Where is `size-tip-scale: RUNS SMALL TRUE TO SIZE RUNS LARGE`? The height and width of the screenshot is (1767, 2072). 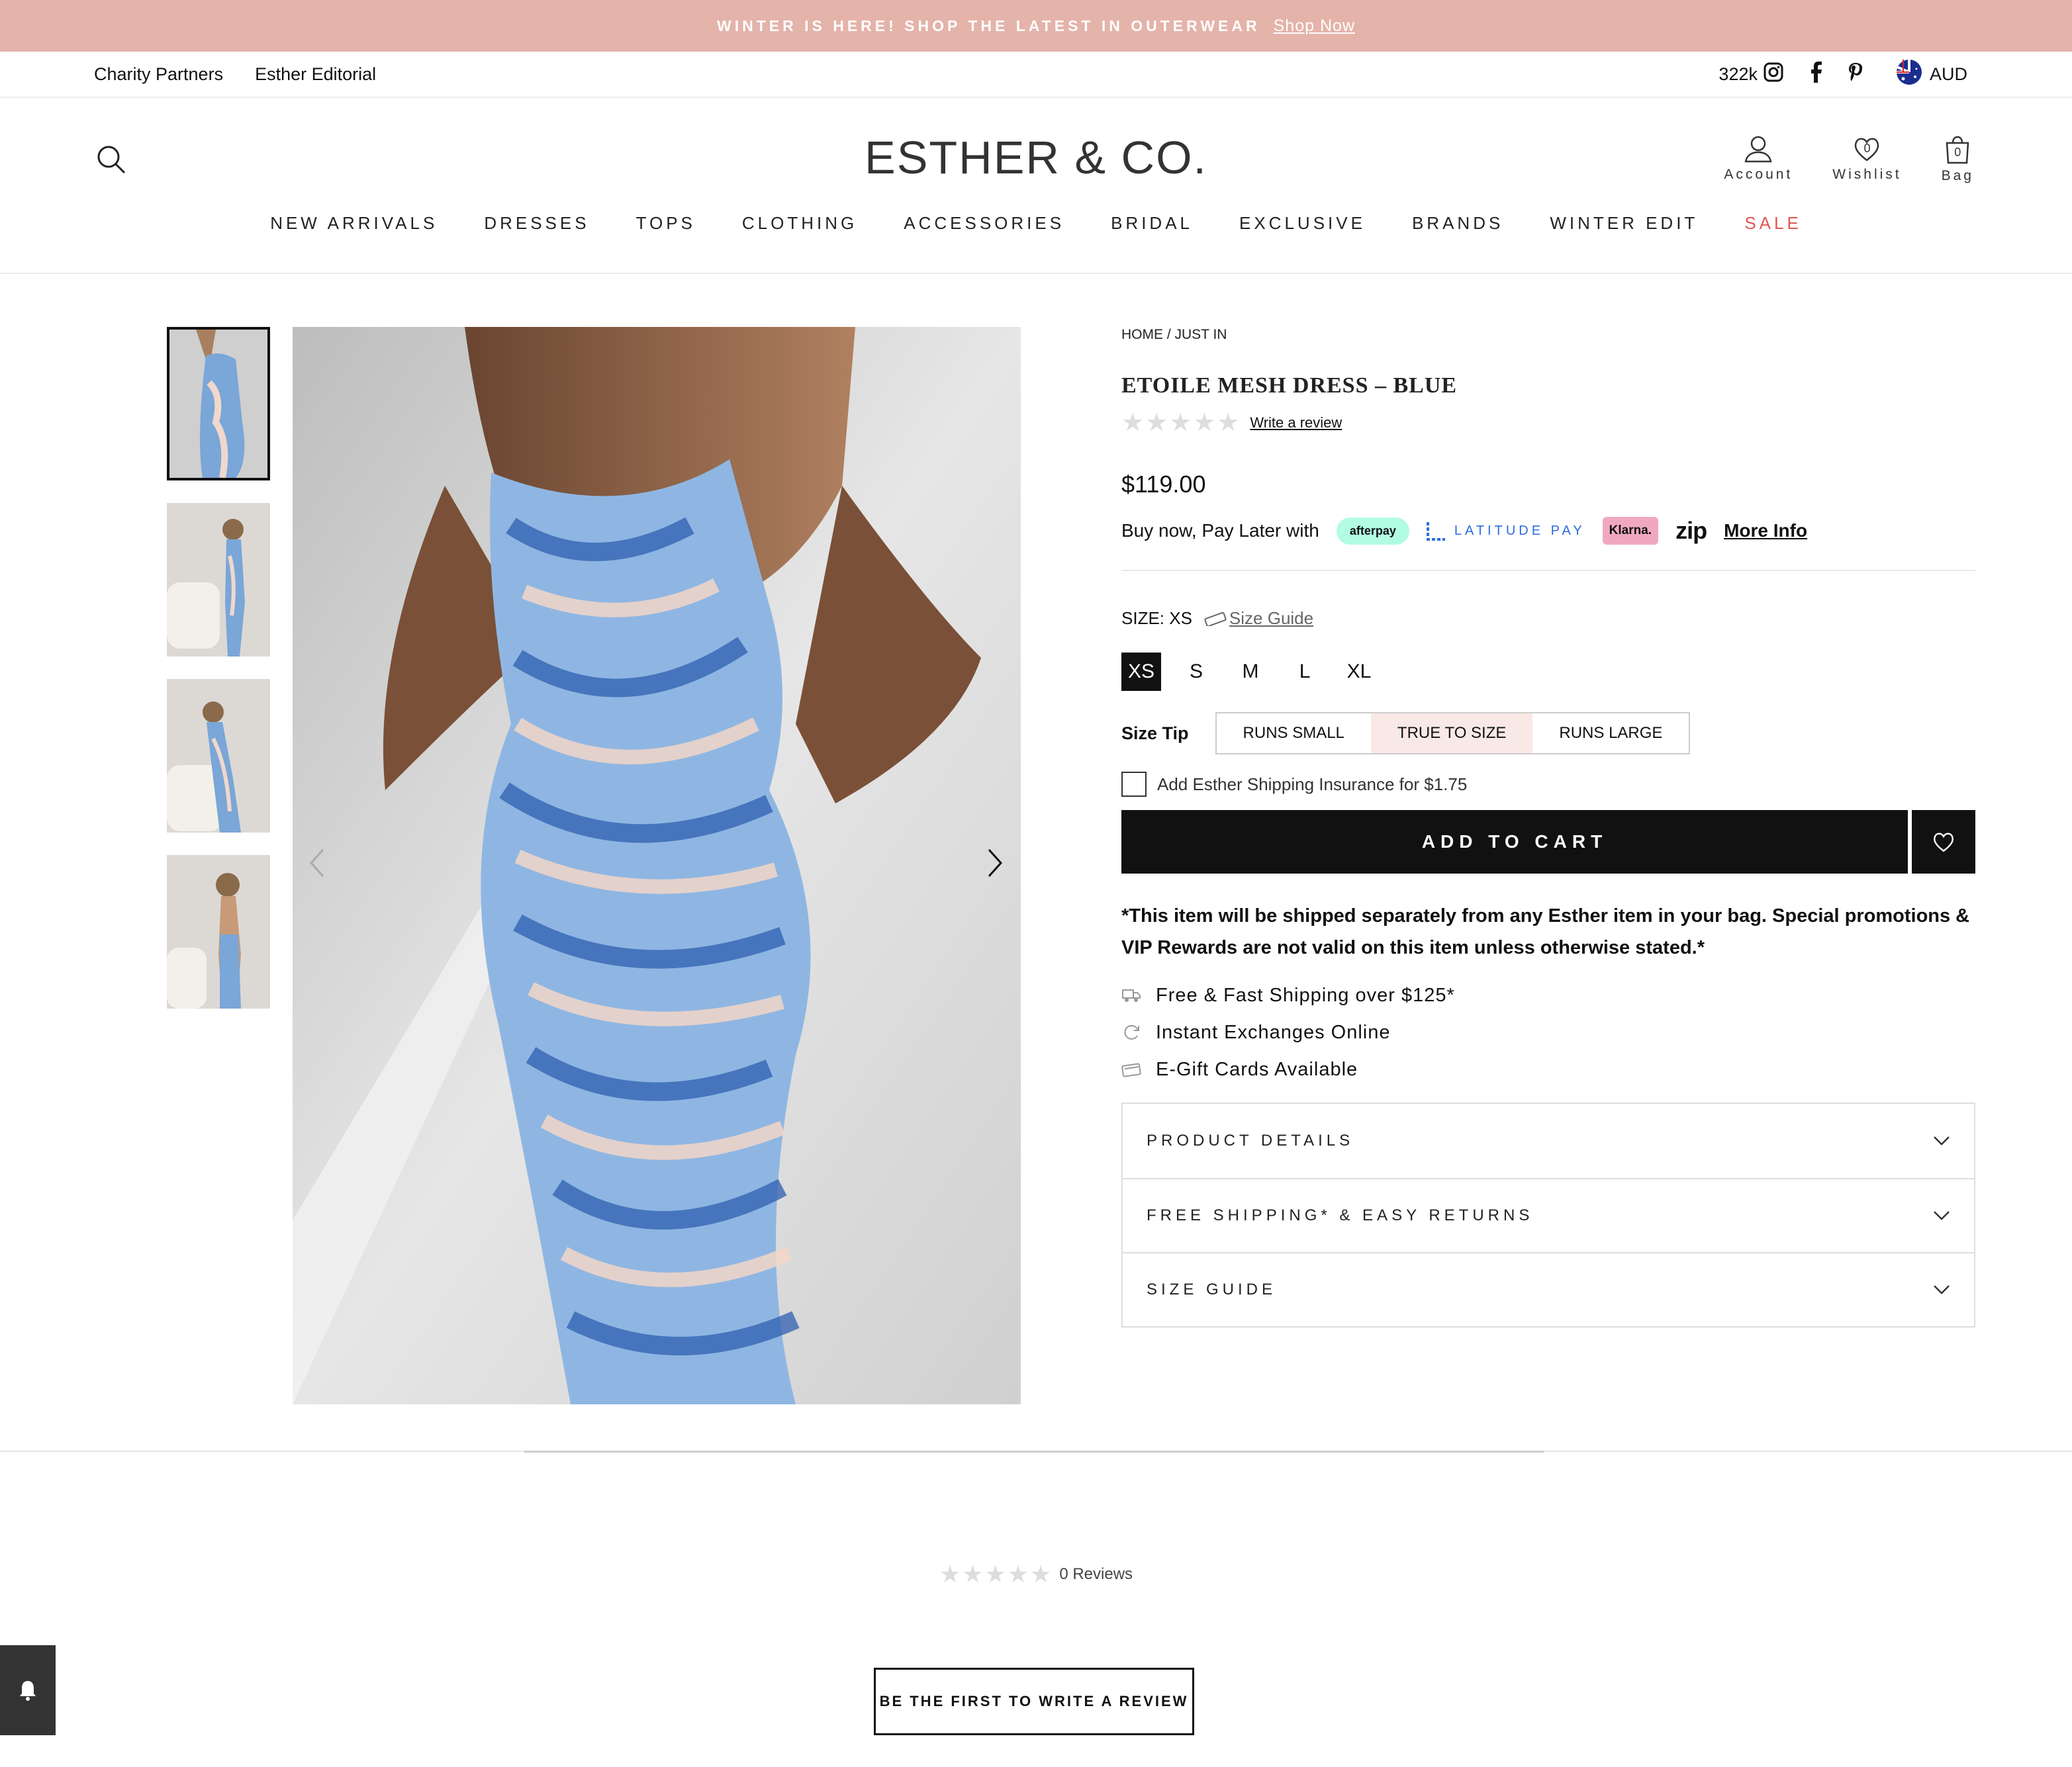 size-tip-scale: RUNS SMALL TRUE TO SIZE RUNS LARGE is located at coordinates (1453, 733).